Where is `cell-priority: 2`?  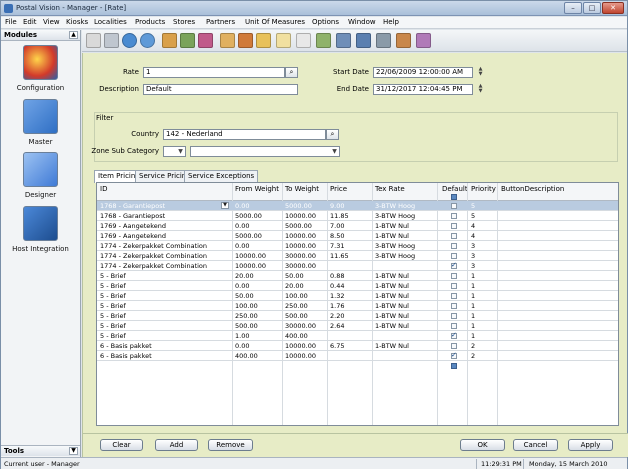
cell-priority: 2 is located at coordinates (483, 346).